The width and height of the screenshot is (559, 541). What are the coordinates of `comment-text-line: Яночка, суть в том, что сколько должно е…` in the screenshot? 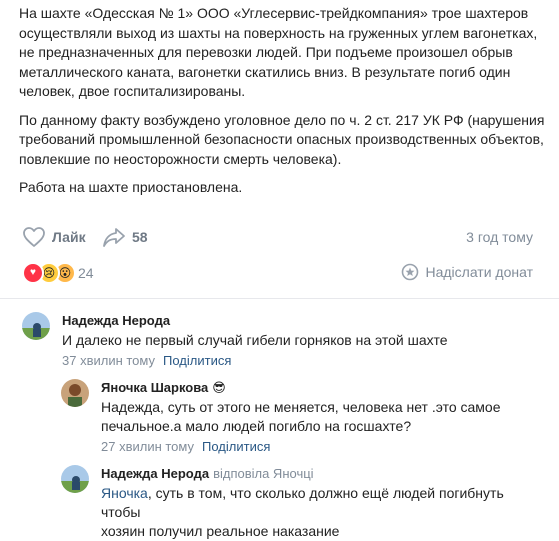 It's located at (321, 503).